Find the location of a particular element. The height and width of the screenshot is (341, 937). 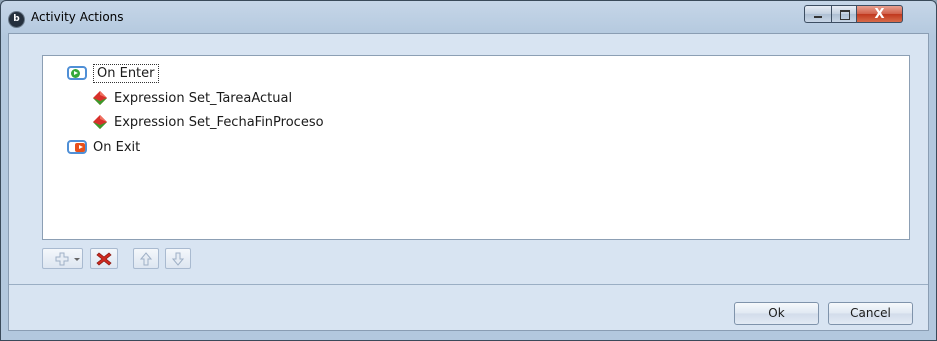

minimize-button is located at coordinates (817, 14).